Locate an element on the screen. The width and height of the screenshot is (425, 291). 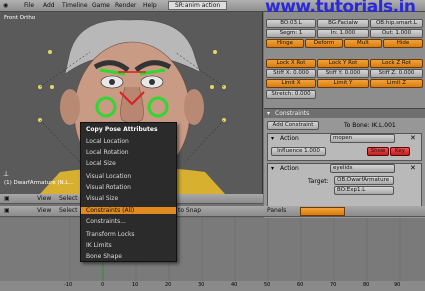
stiff-z-field: Stiff Z: 0.000 is located at coordinates (396, 73).